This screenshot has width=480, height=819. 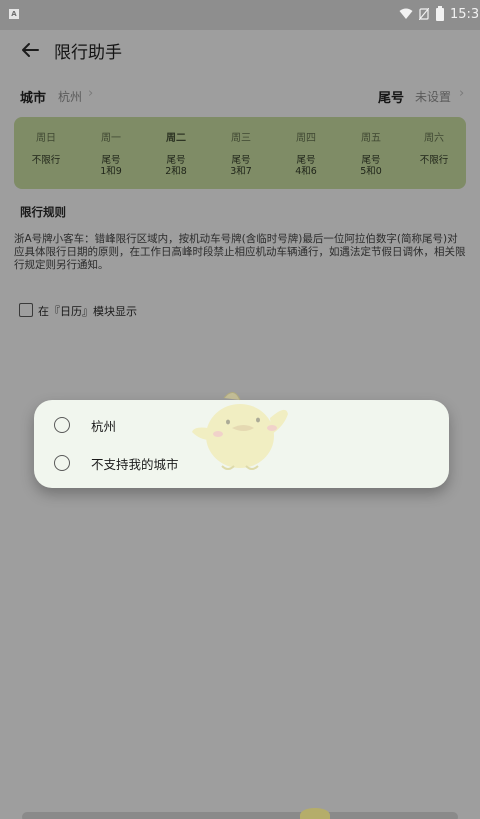 I want to click on calendar-toggle-label: 在『日历』模块显示, so click(x=87, y=311).